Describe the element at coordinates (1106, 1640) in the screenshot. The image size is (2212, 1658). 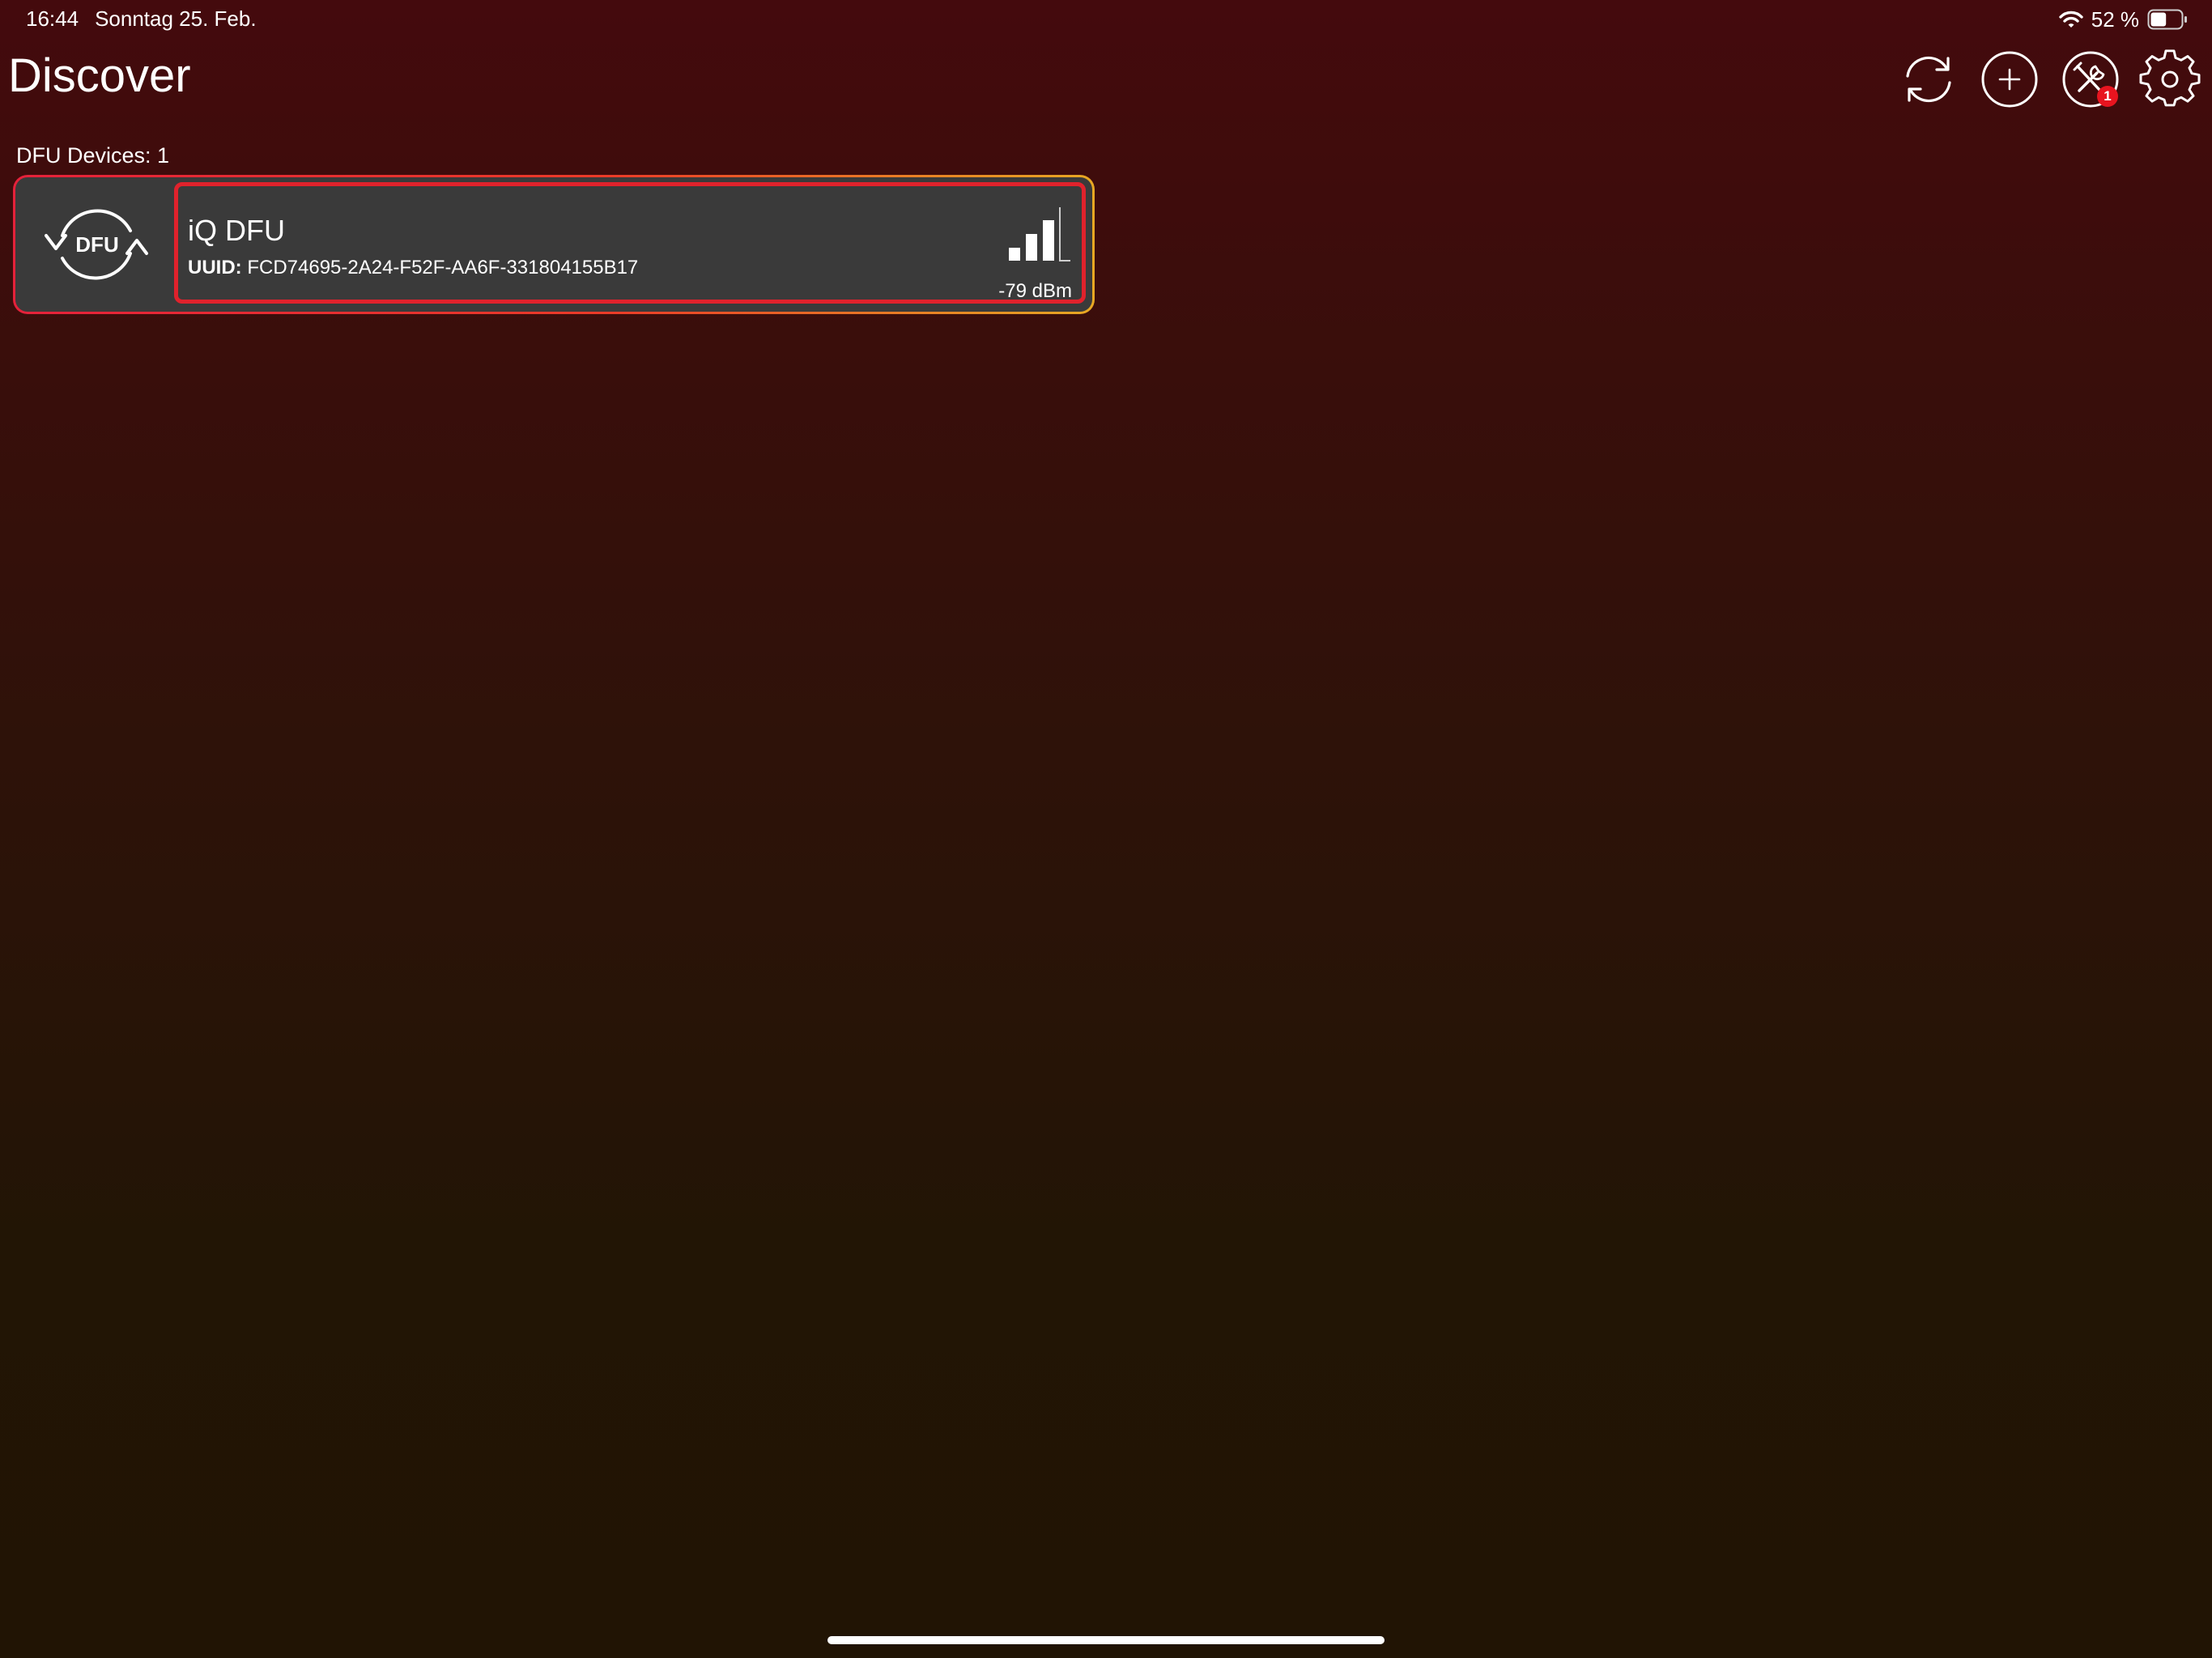
I see `home-indicator` at that location.